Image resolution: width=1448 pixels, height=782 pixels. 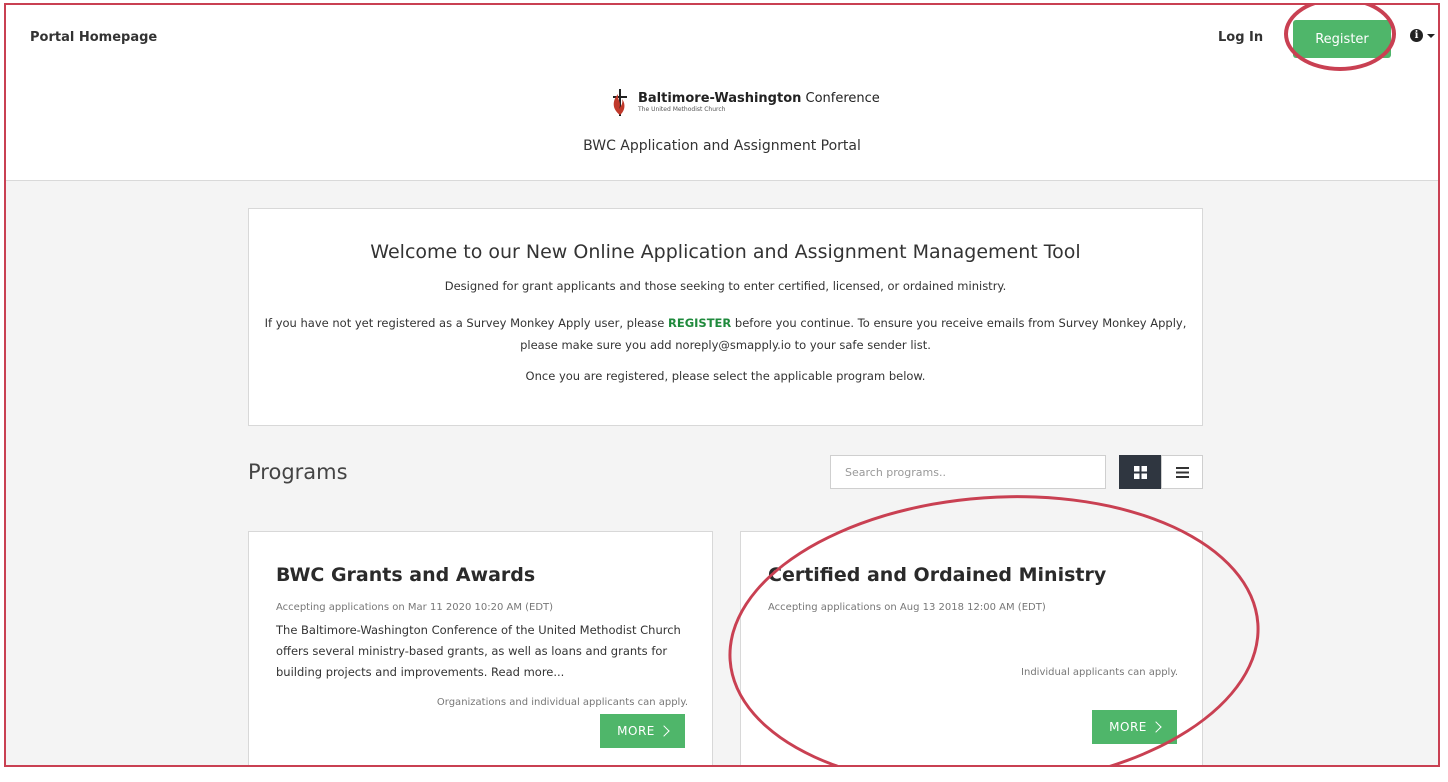 What do you see at coordinates (1431, 35) in the screenshot?
I see `chevron-down-icon` at bounding box center [1431, 35].